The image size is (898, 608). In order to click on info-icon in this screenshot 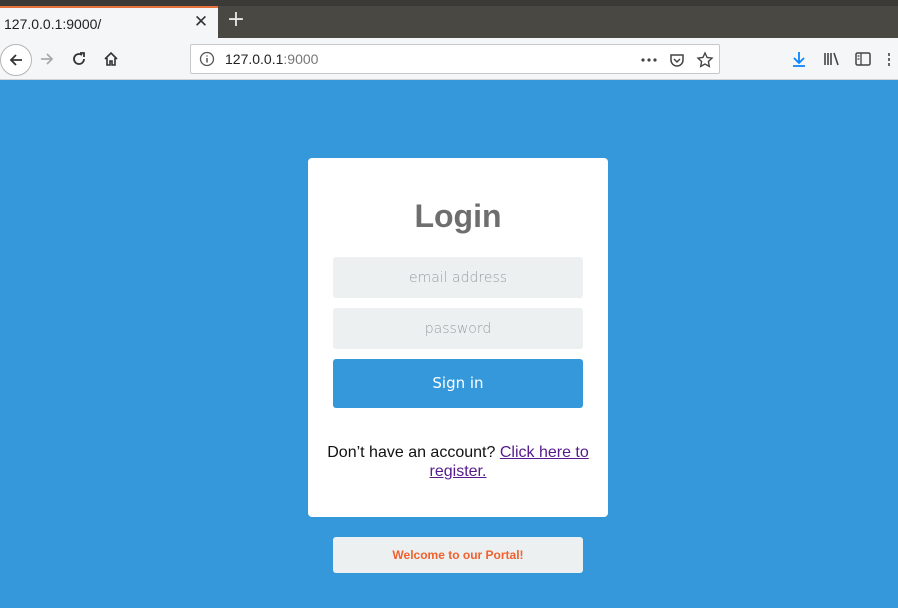, I will do `click(207, 59)`.